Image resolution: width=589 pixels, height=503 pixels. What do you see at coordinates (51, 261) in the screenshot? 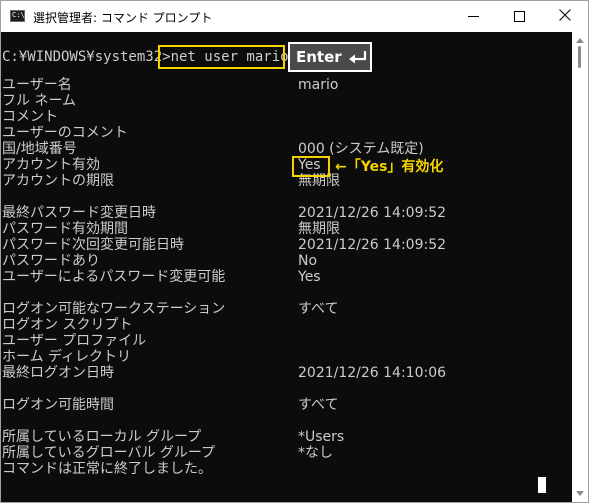
I see `field-label: パスワードあり` at bounding box center [51, 261].